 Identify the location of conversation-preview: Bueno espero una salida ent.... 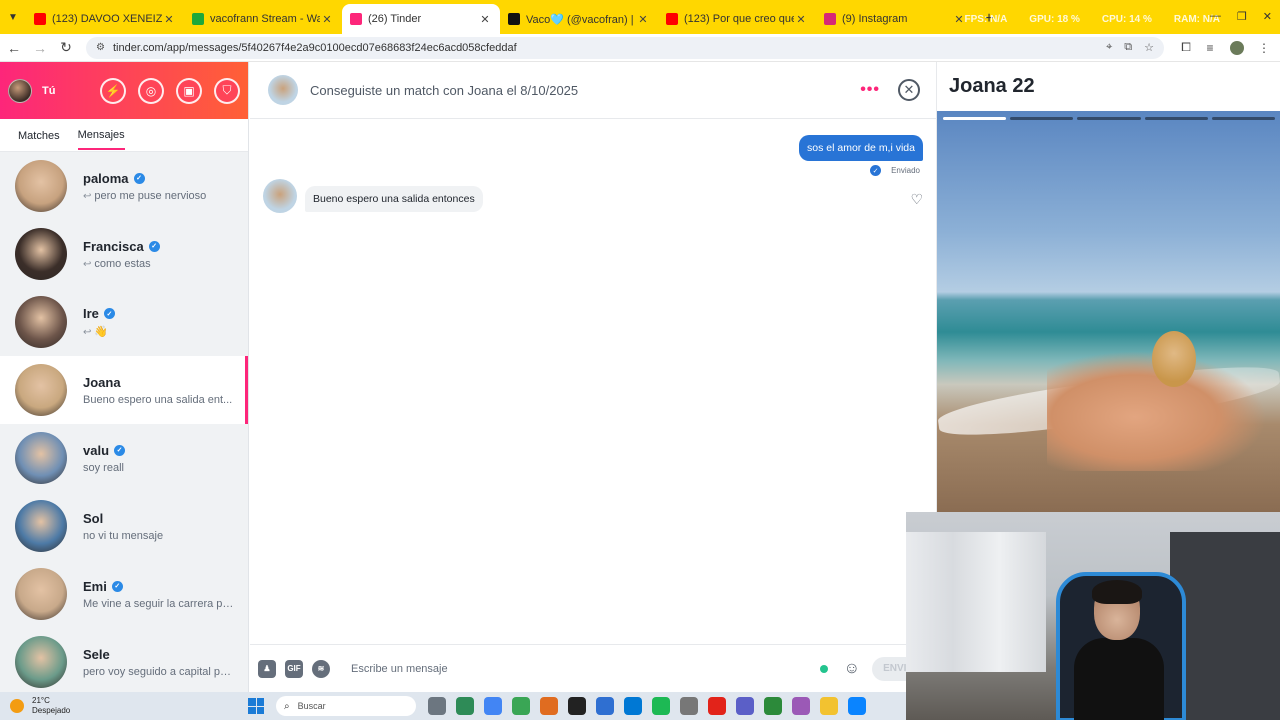
(158, 399).